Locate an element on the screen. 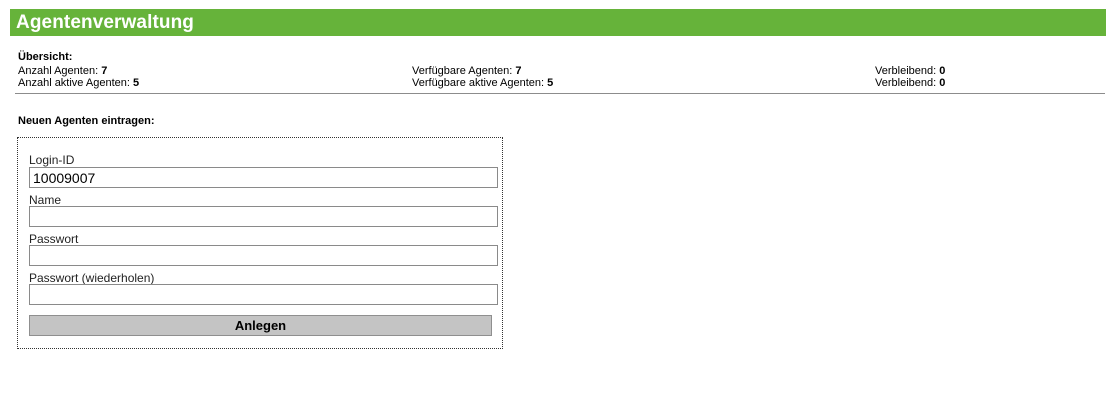  login-id-label: Login-ID is located at coordinates (52, 160).